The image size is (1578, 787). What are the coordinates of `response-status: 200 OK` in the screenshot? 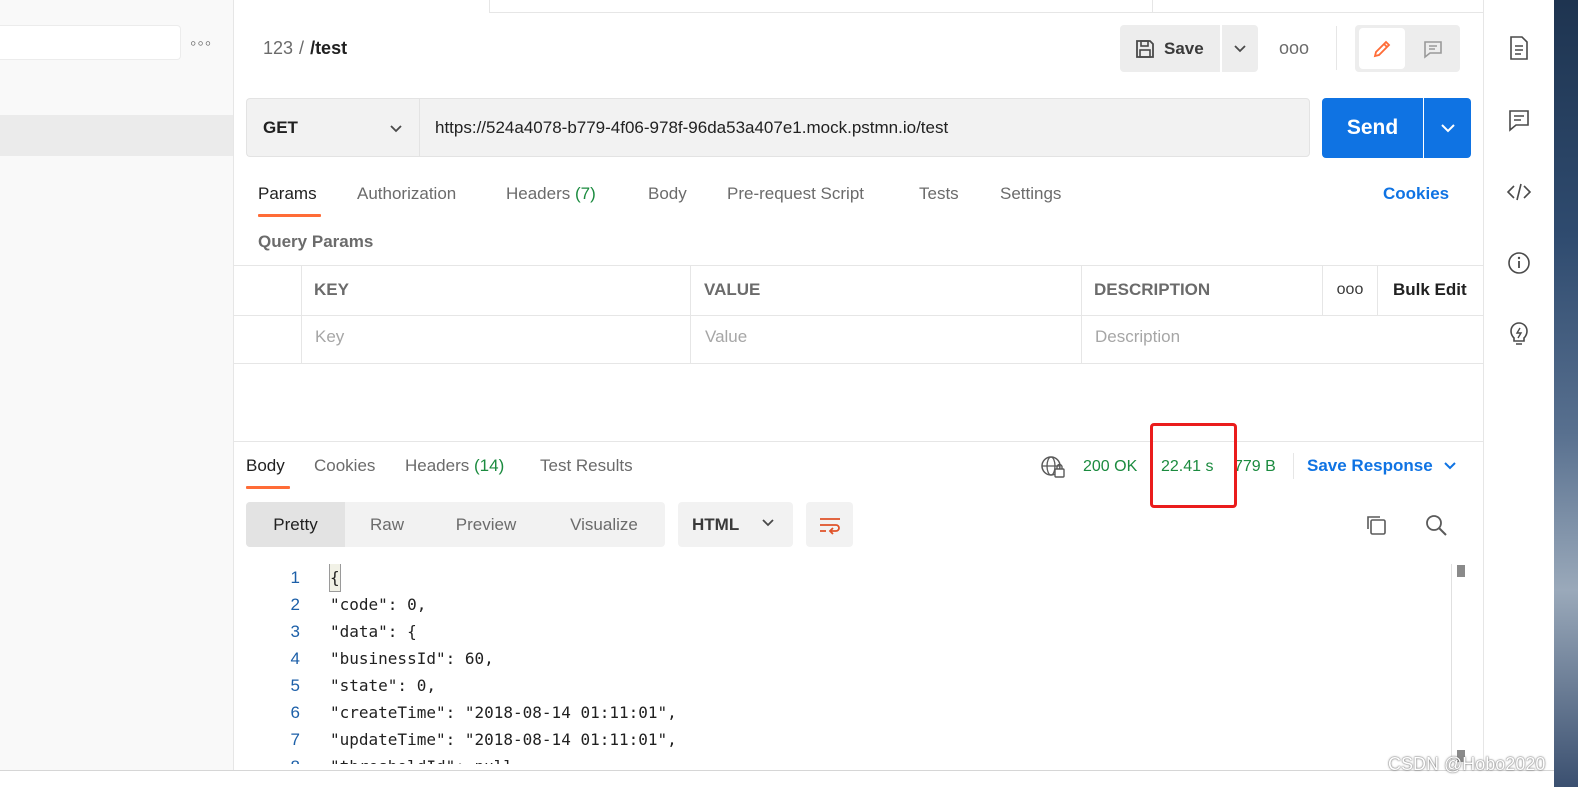 It's located at (1110, 467).